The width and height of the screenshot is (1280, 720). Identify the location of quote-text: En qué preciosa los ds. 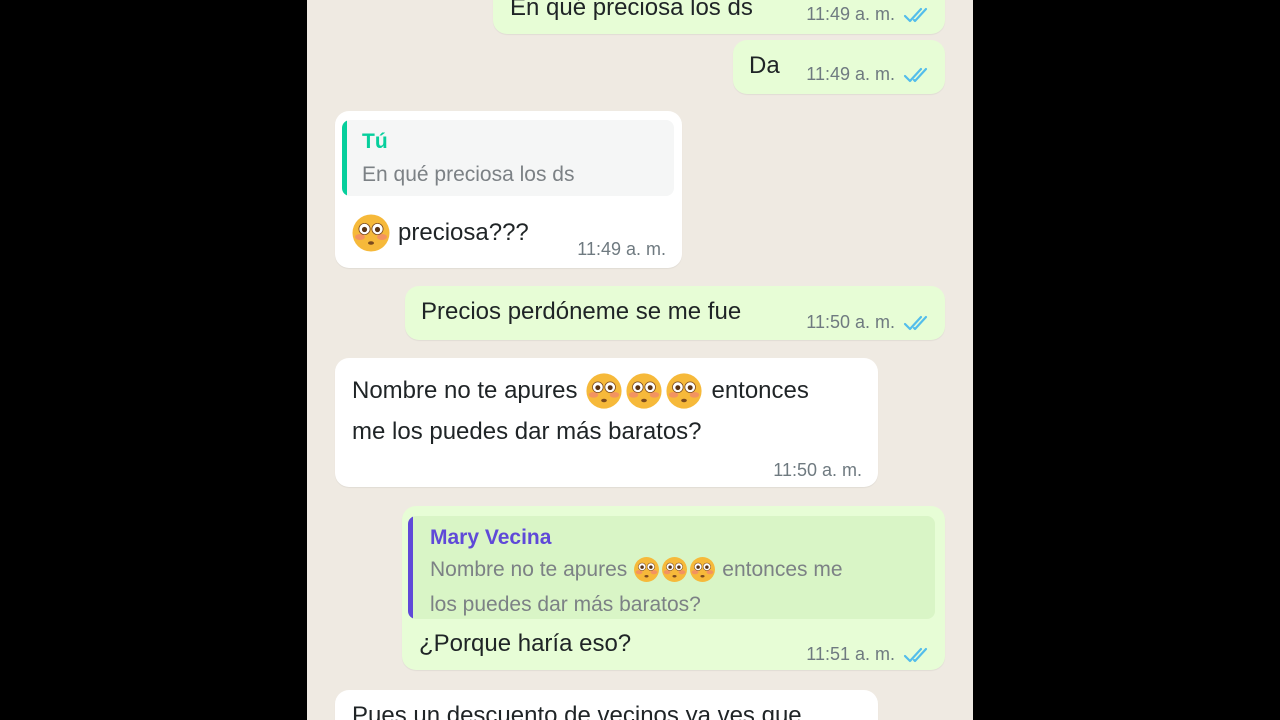
(468, 174).